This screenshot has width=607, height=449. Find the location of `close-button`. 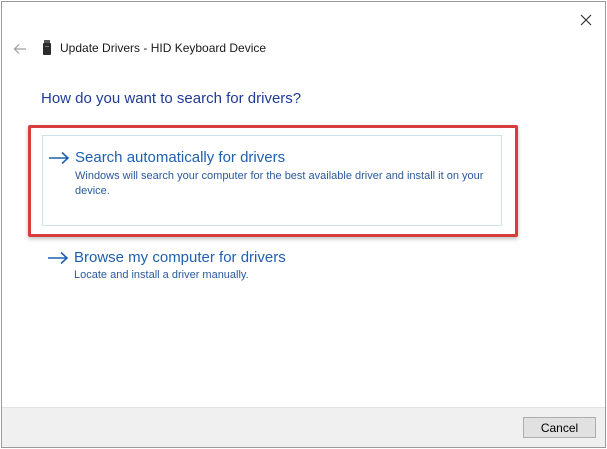

close-button is located at coordinates (586, 20).